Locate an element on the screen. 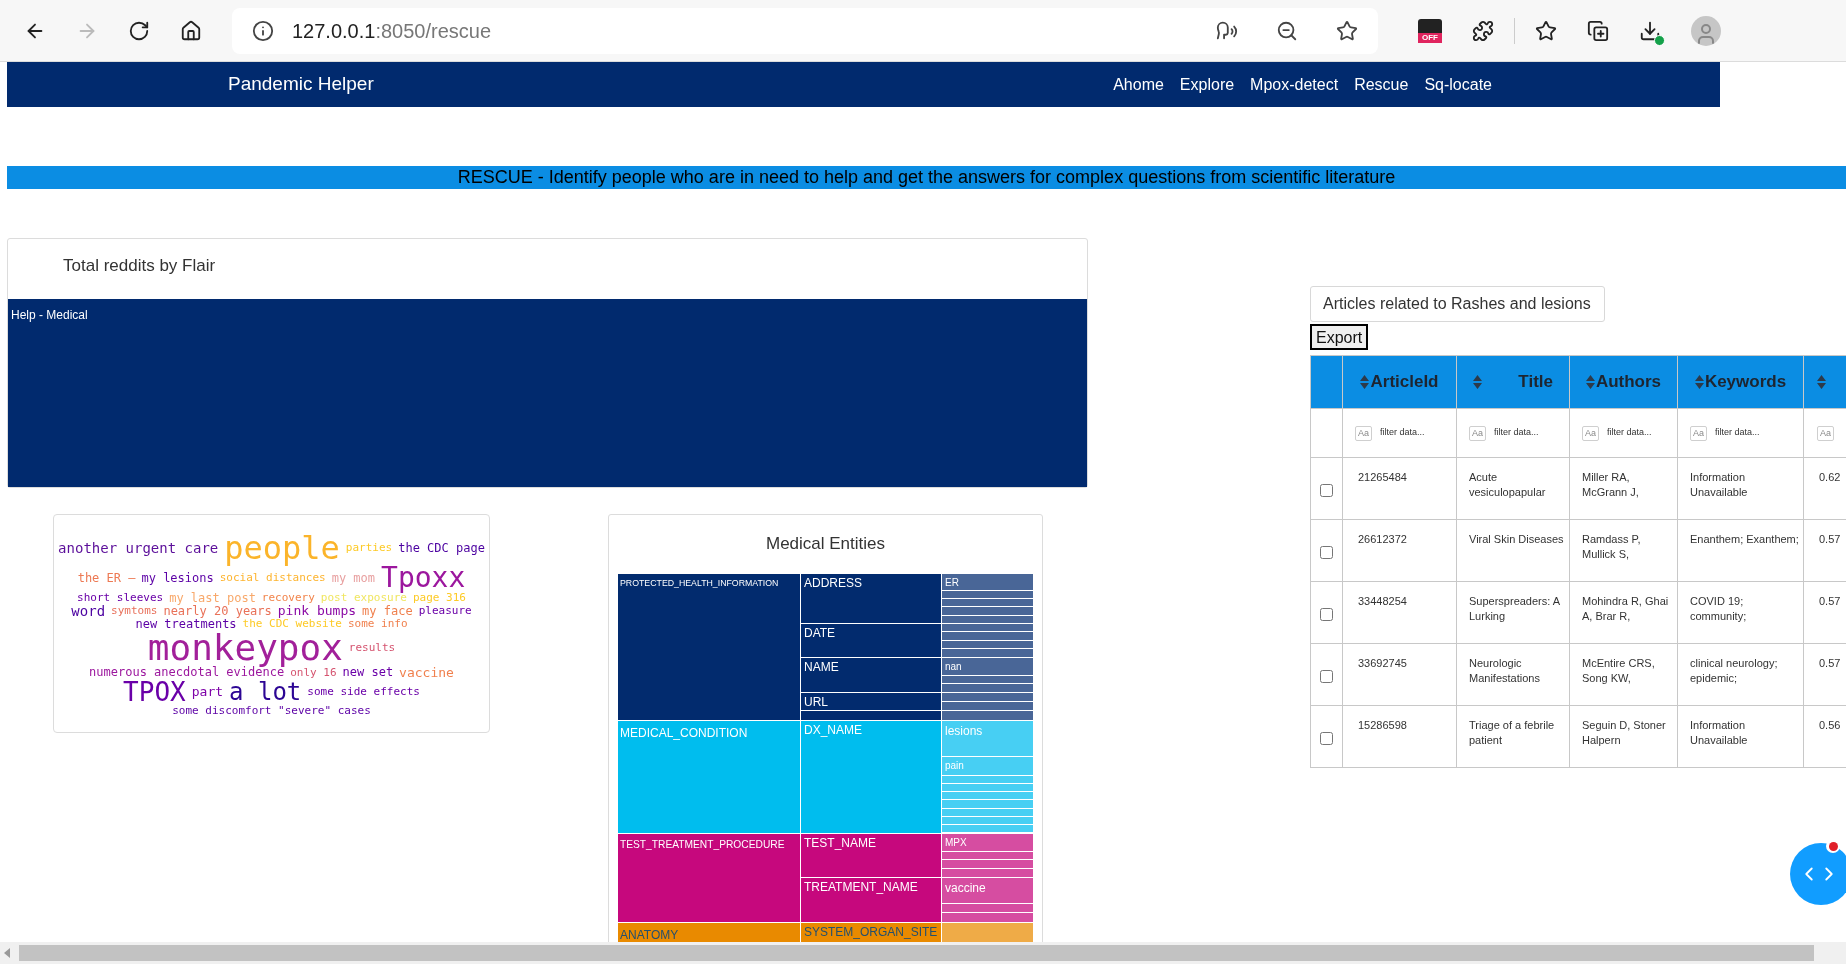 This screenshot has width=1846, height=964. nav-link: Explore is located at coordinates (1207, 84).